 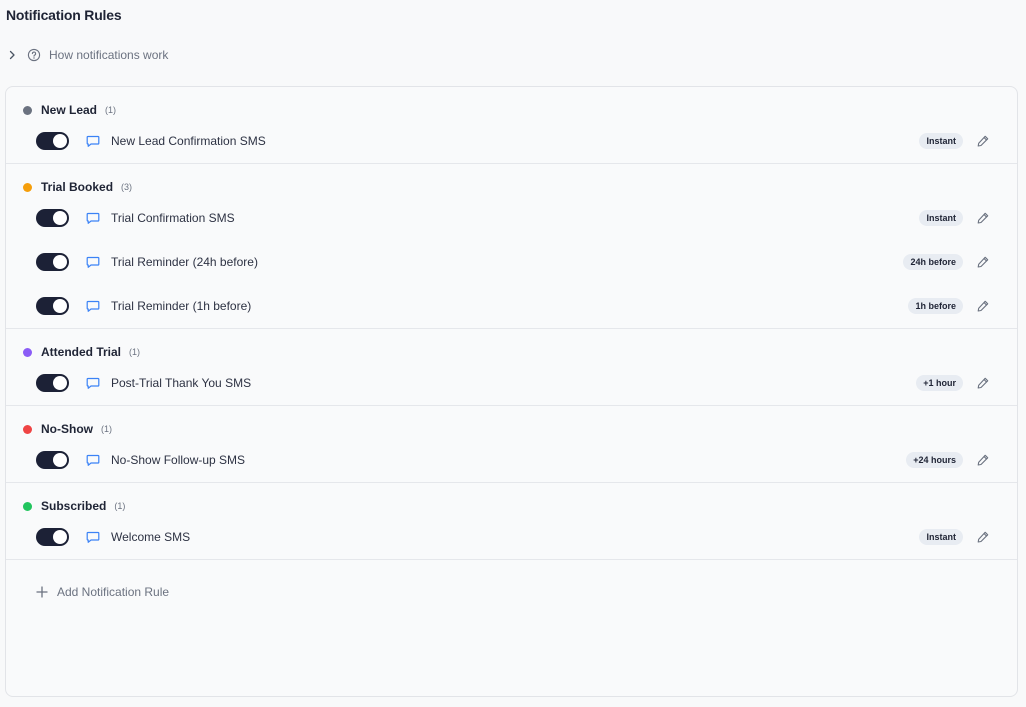 I want to click on notification-rule-row: Post-Trial Thank You SMS +1 hour, so click(x=511, y=383).